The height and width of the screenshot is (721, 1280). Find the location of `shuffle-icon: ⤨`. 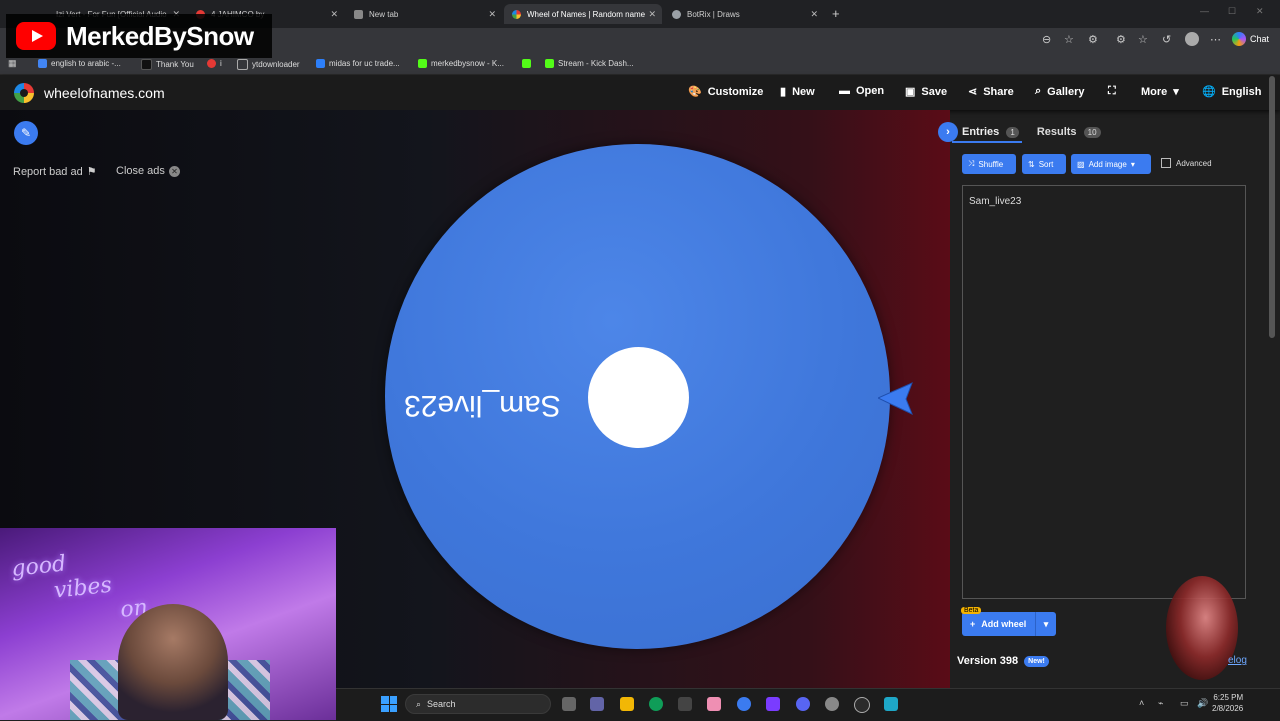

shuffle-icon: ⤨ is located at coordinates (971, 163).